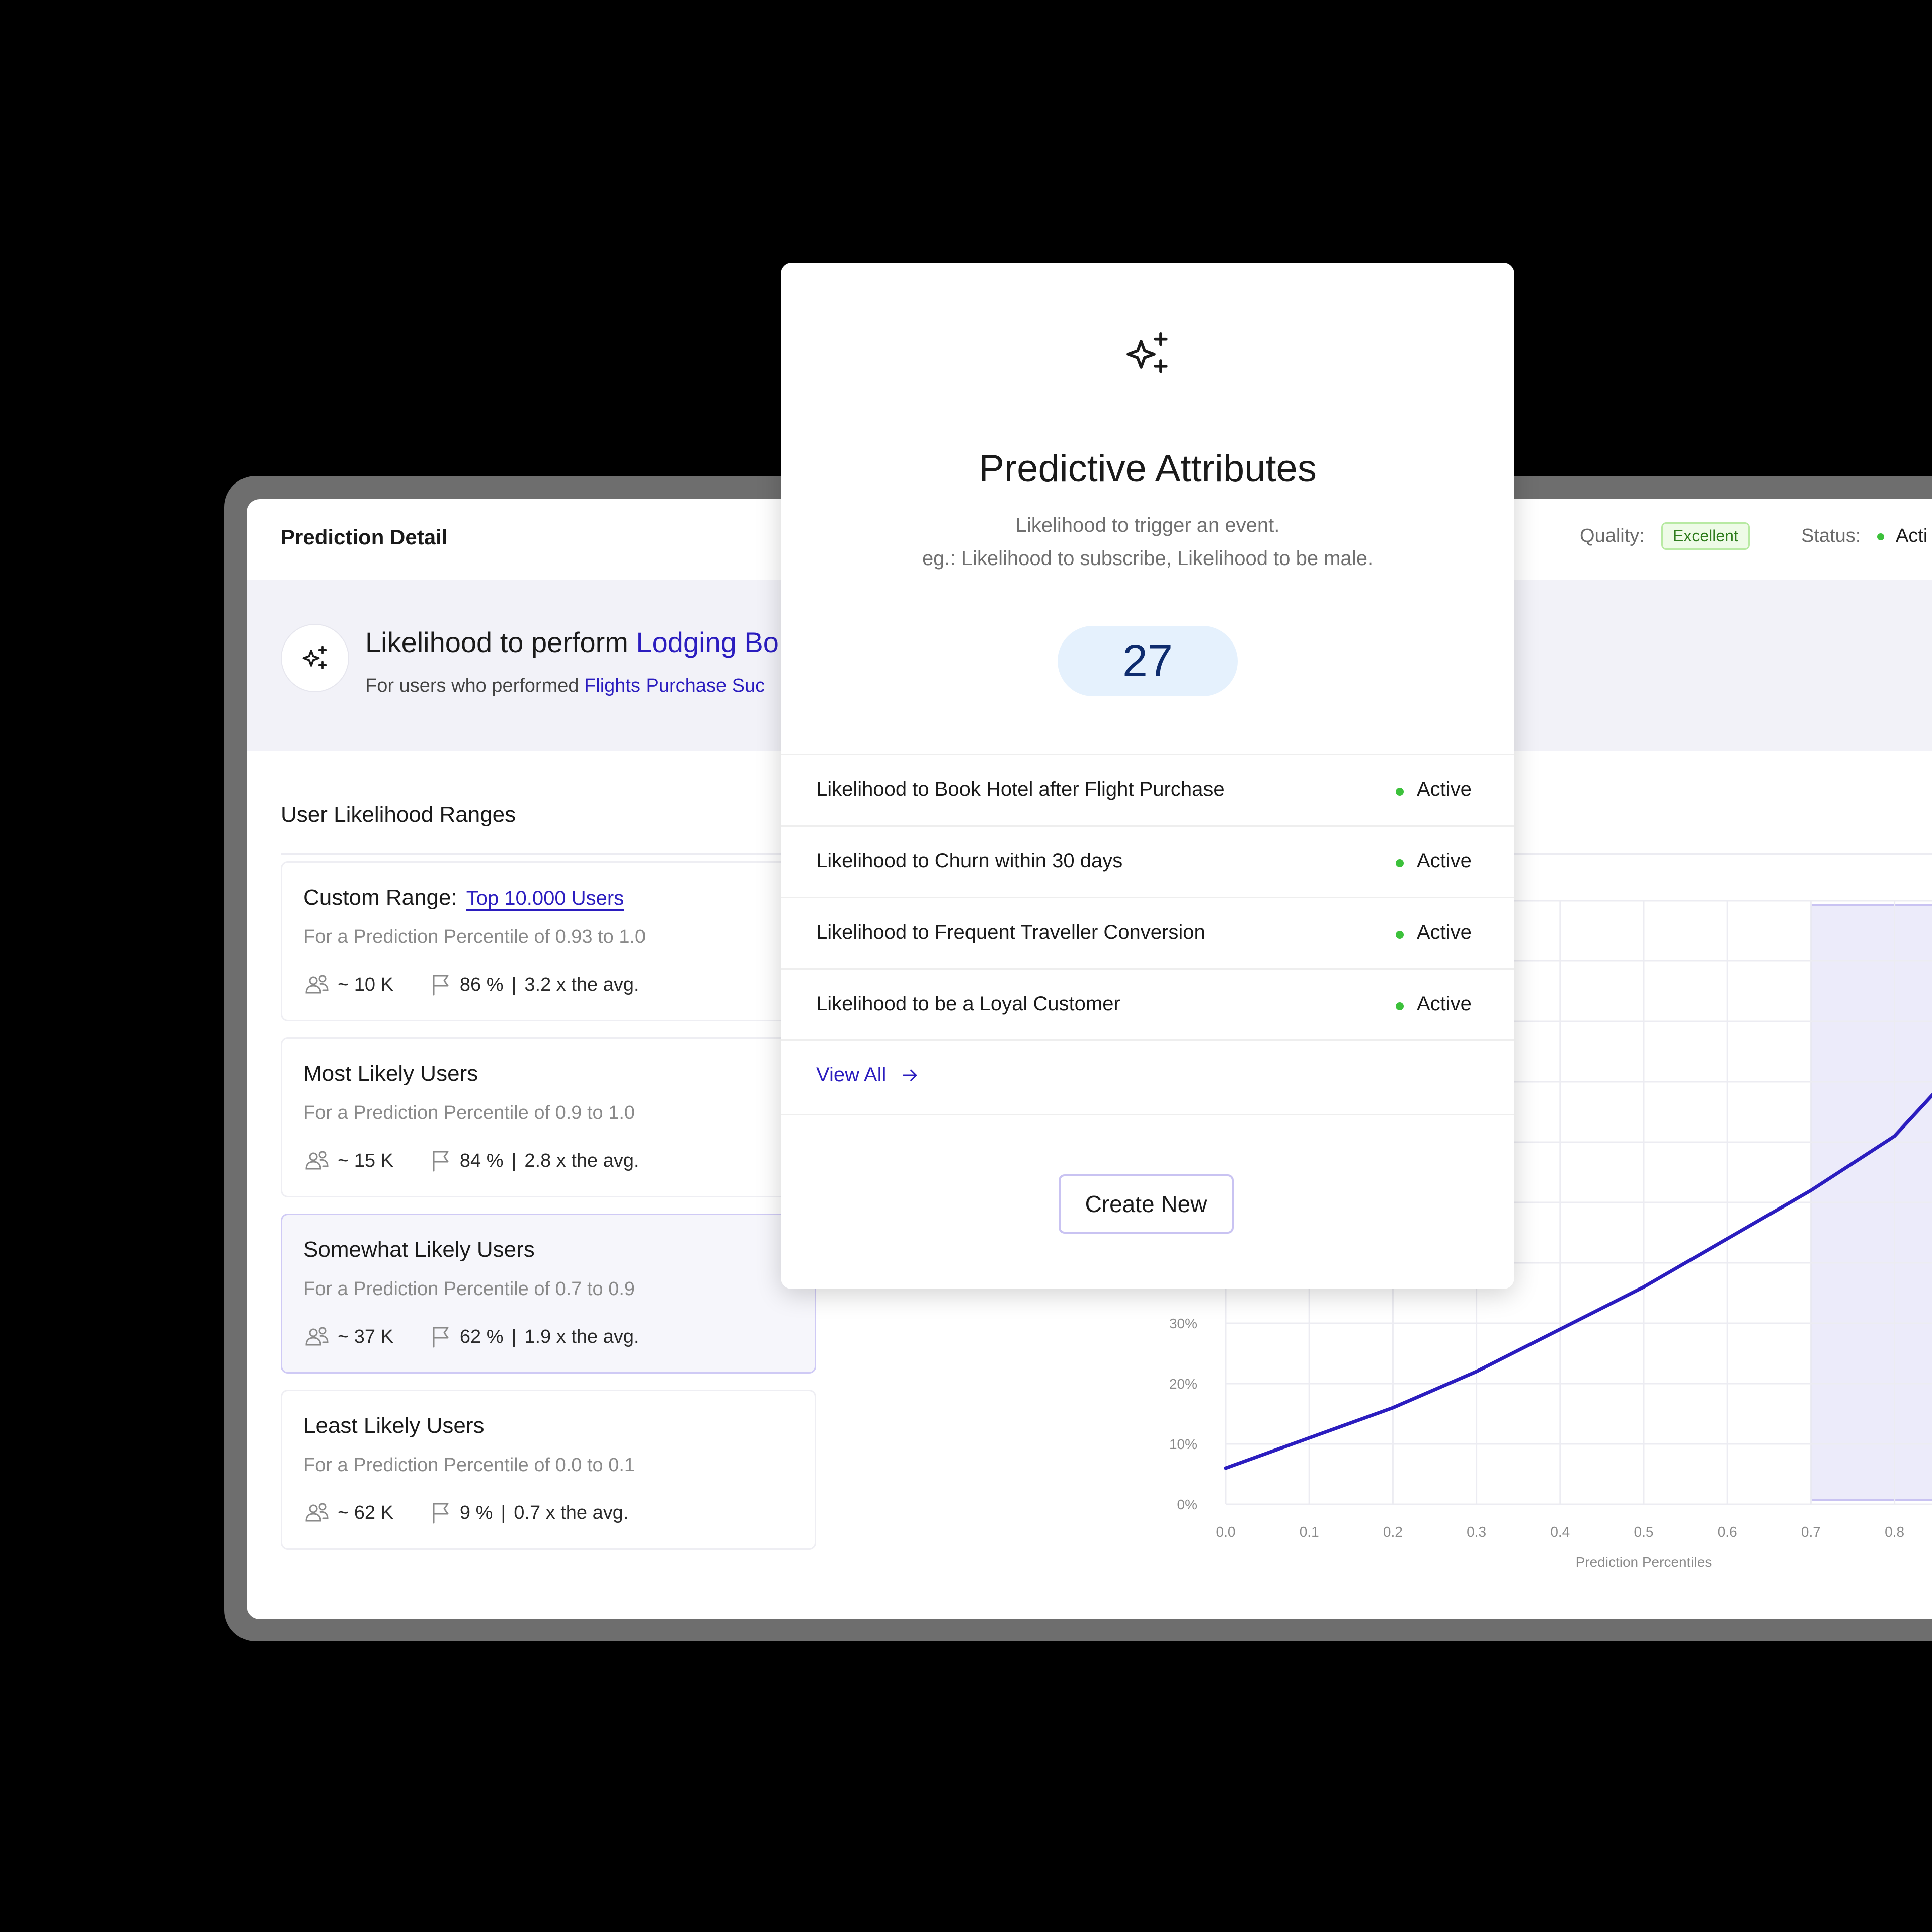  Describe the element at coordinates (1560, 1532) in the screenshot. I see `x-tick-label: 0.4` at that location.